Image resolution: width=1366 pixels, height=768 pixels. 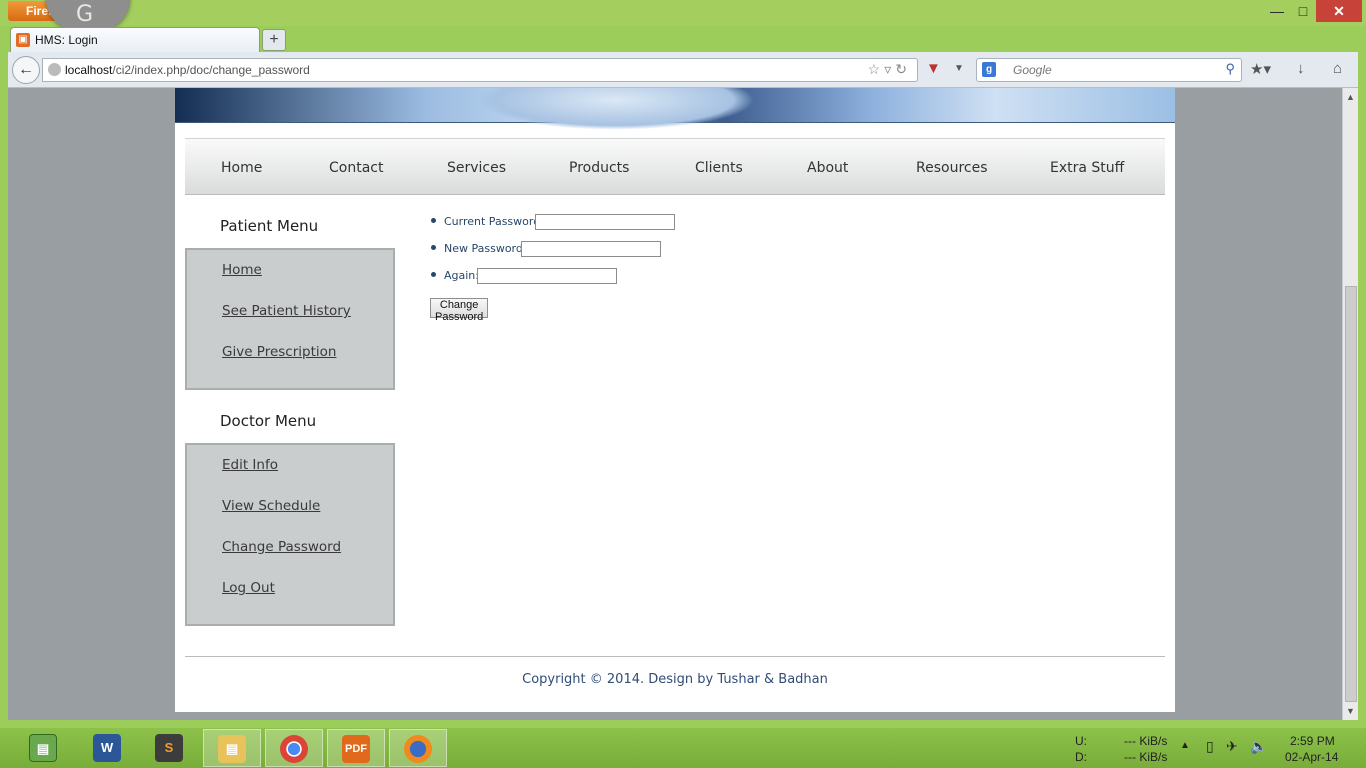 I want to click on folder-icon: ▤, so click(x=232, y=749).